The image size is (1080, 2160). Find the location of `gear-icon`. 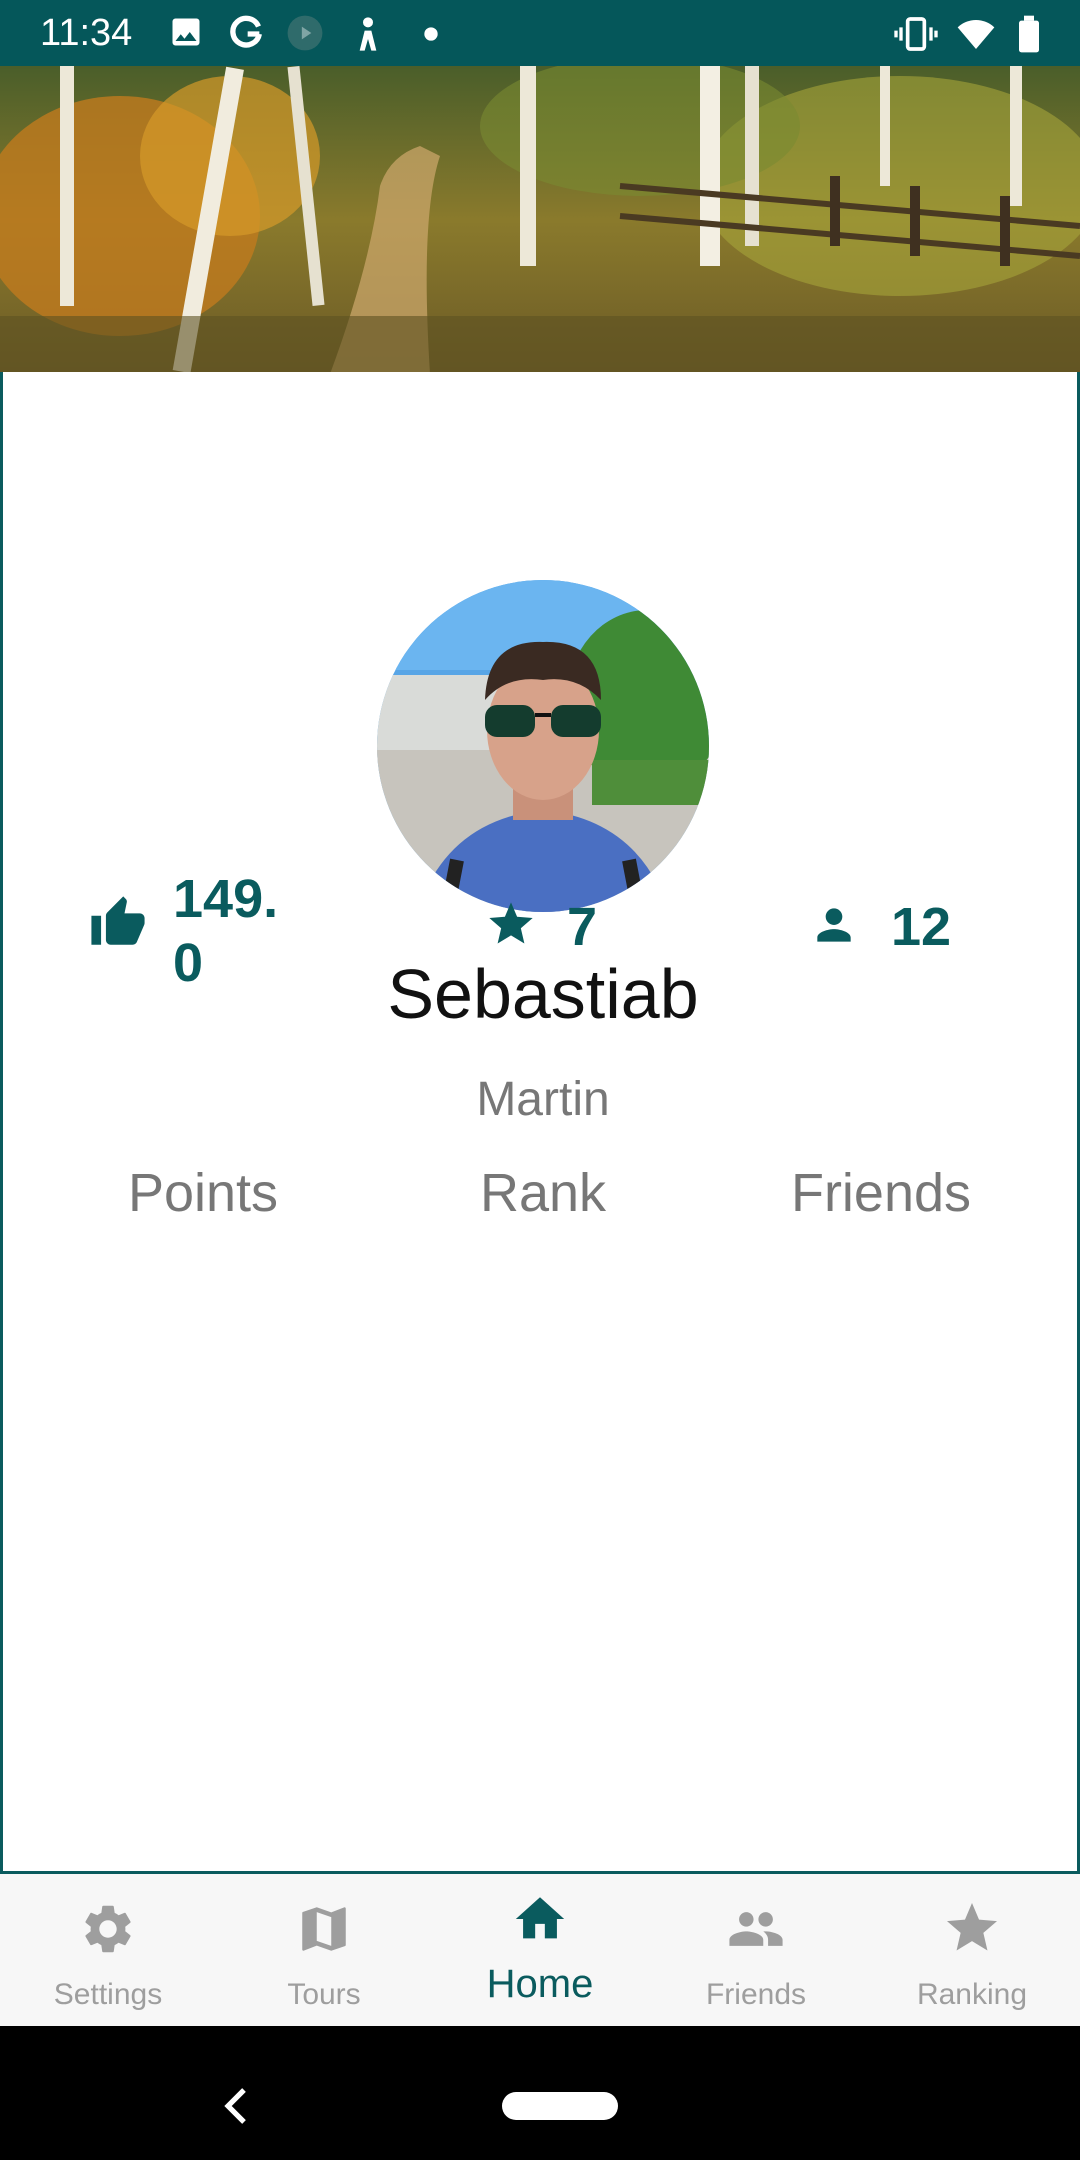

gear-icon is located at coordinates (108, 1929).